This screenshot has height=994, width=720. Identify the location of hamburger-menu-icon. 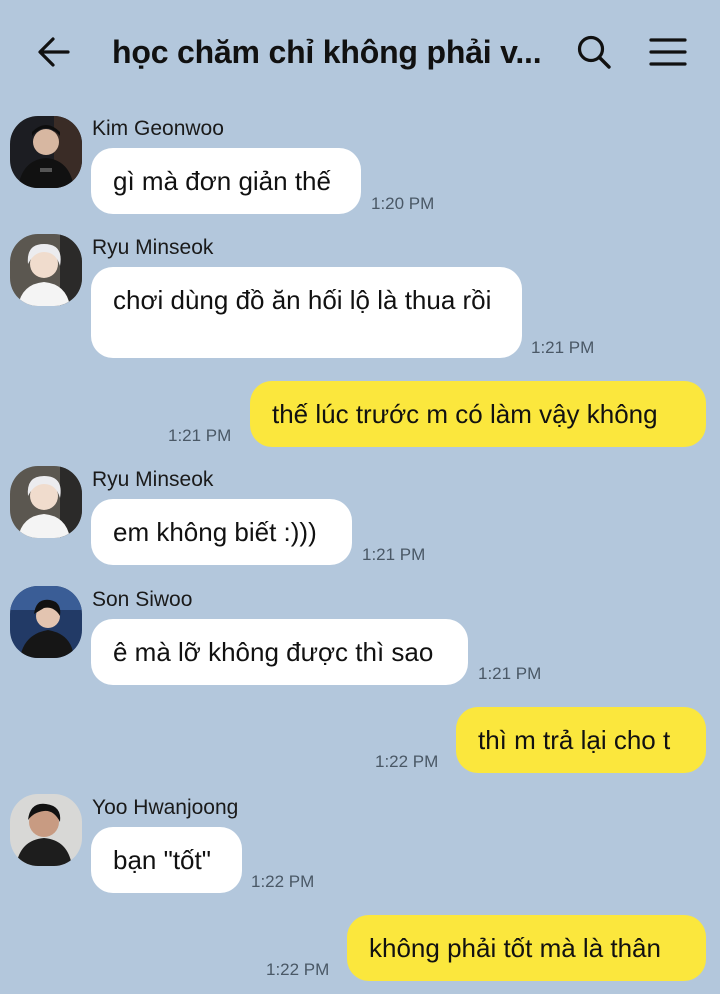
(668, 52).